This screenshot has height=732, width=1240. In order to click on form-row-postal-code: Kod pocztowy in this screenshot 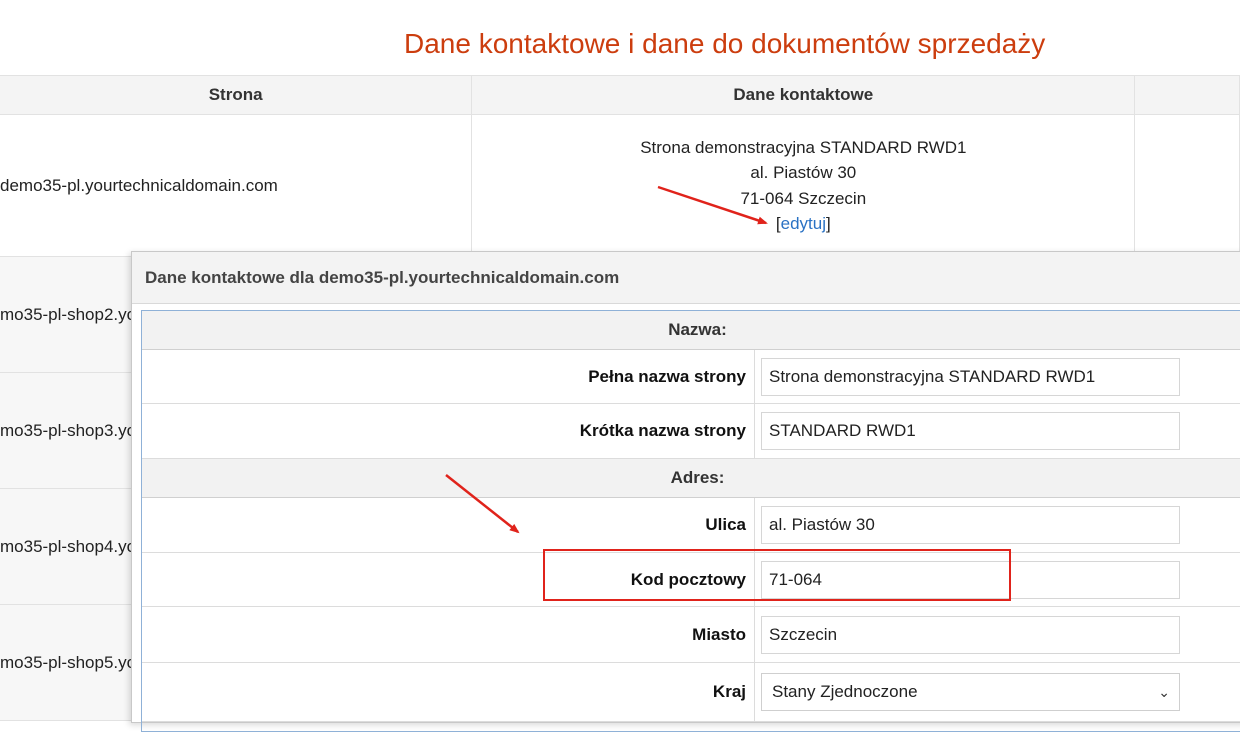, I will do `click(691, 580)`.